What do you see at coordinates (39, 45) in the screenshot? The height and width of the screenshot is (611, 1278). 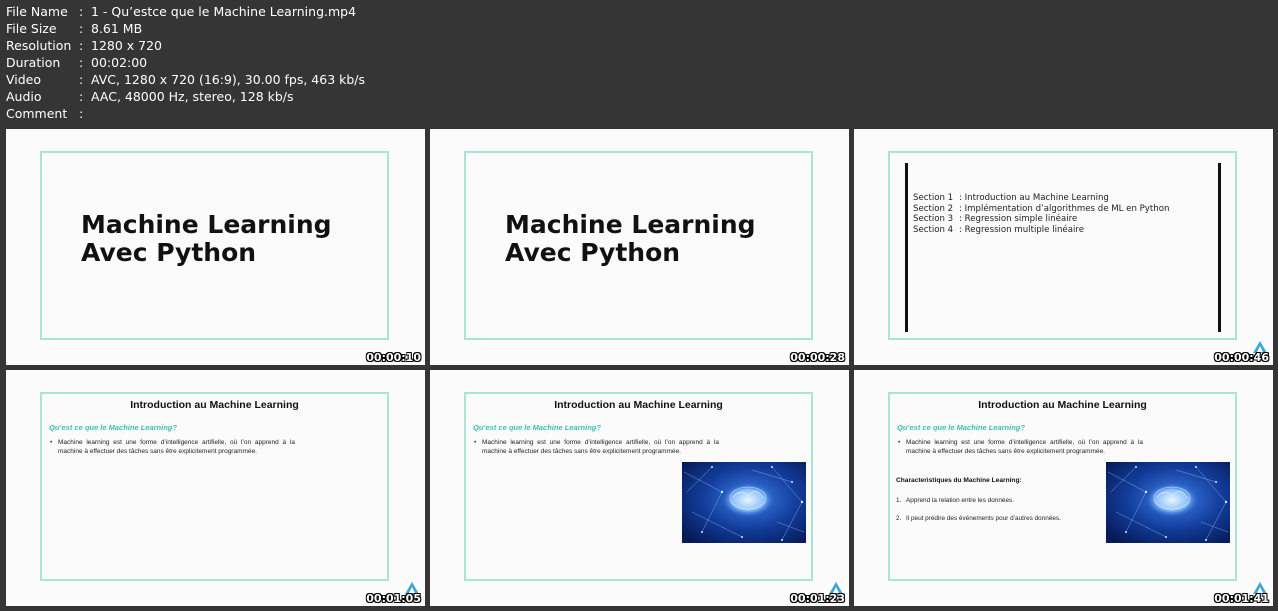 I see `meta-key: Resolution` at bounding box center [39, 45].